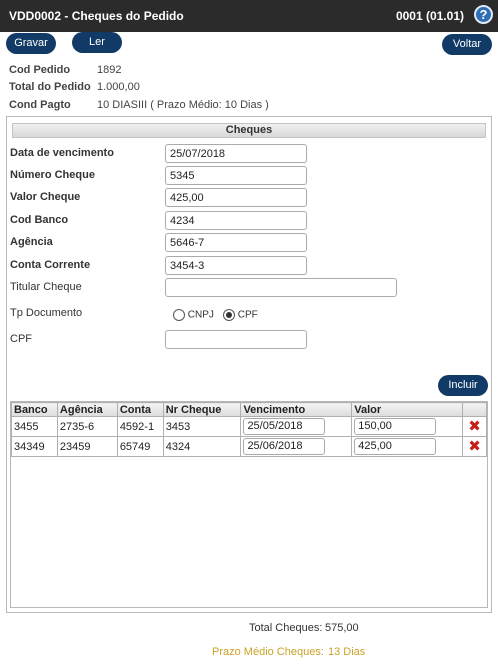 The image size is (498, 667). What do you see at coordinates (45, 197) in the screenshot?
I see `valor-cheque-label: Valor Cheque` at bounding box center [45, 197].